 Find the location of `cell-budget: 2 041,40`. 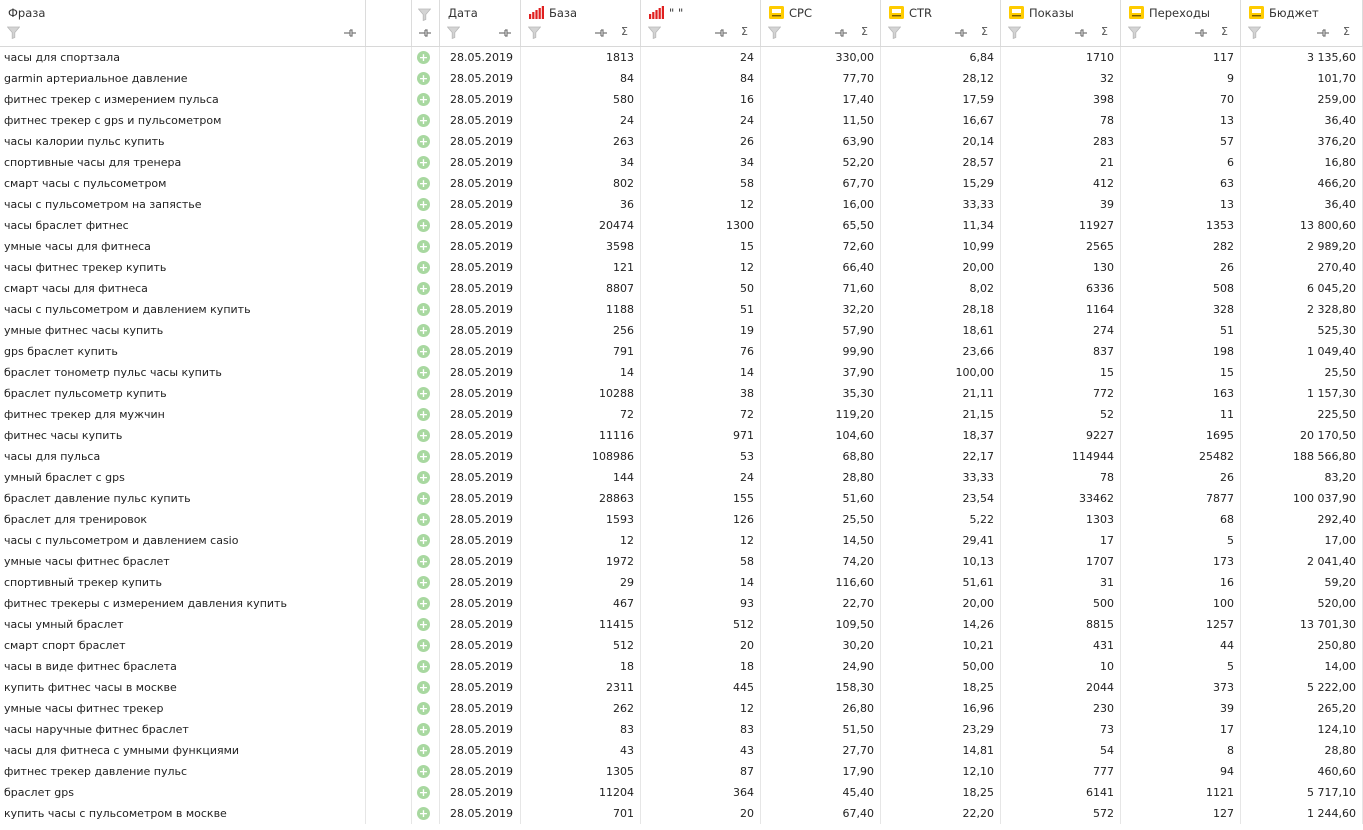

cell-budget: 2 041,40 is located at coordinates (1302, 561).